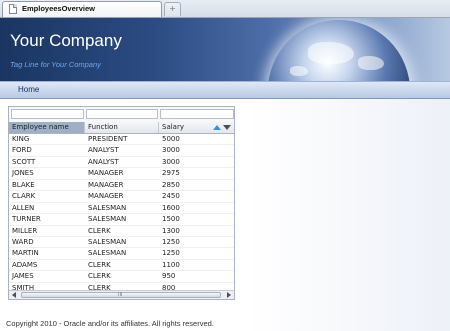  Describe the element at coordinates (26, 219) in the screenshot. I see `cell-employee-name: TURNER` at that location.